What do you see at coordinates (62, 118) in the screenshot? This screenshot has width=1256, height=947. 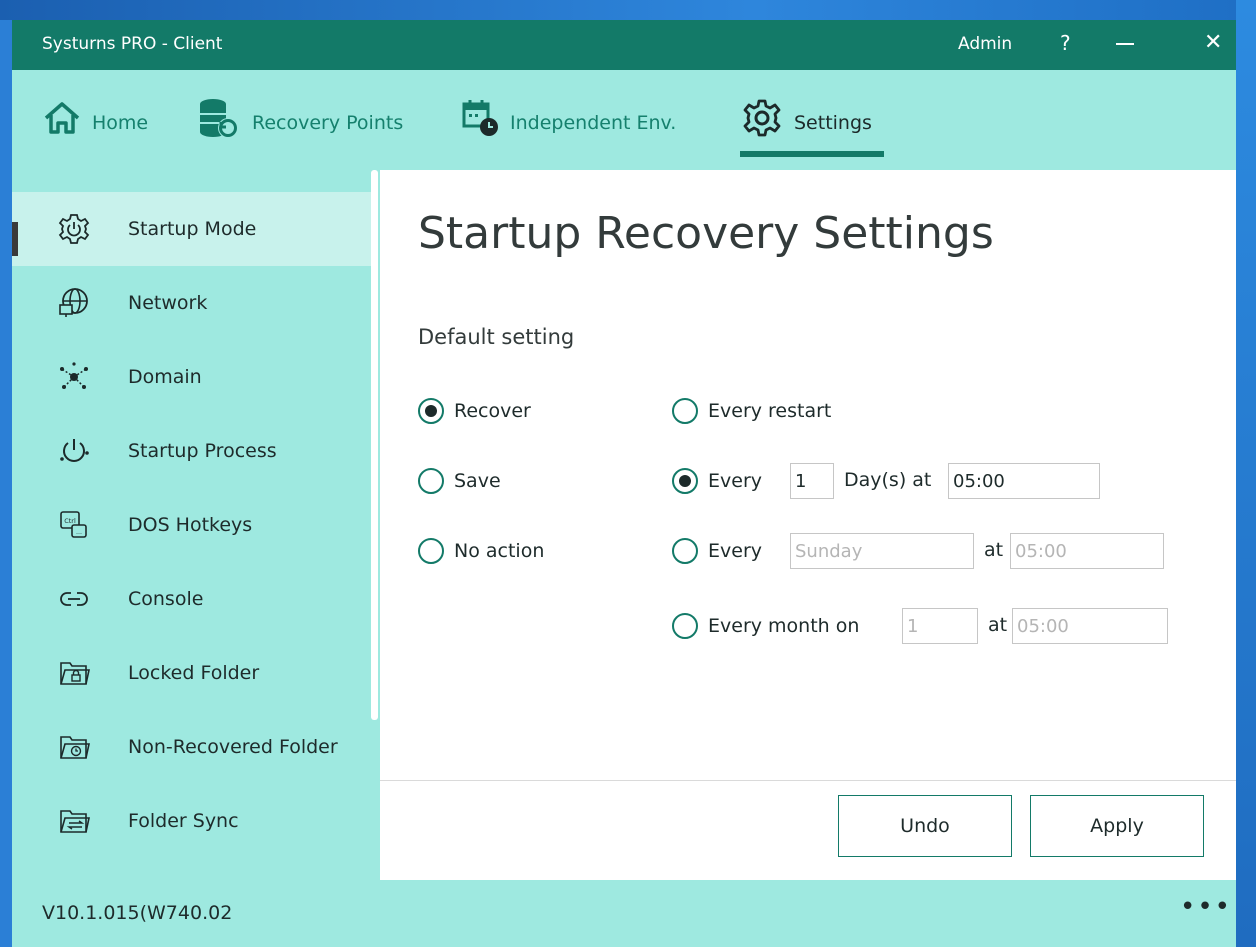 I see `home-icon` at bounding box center [62, 118].